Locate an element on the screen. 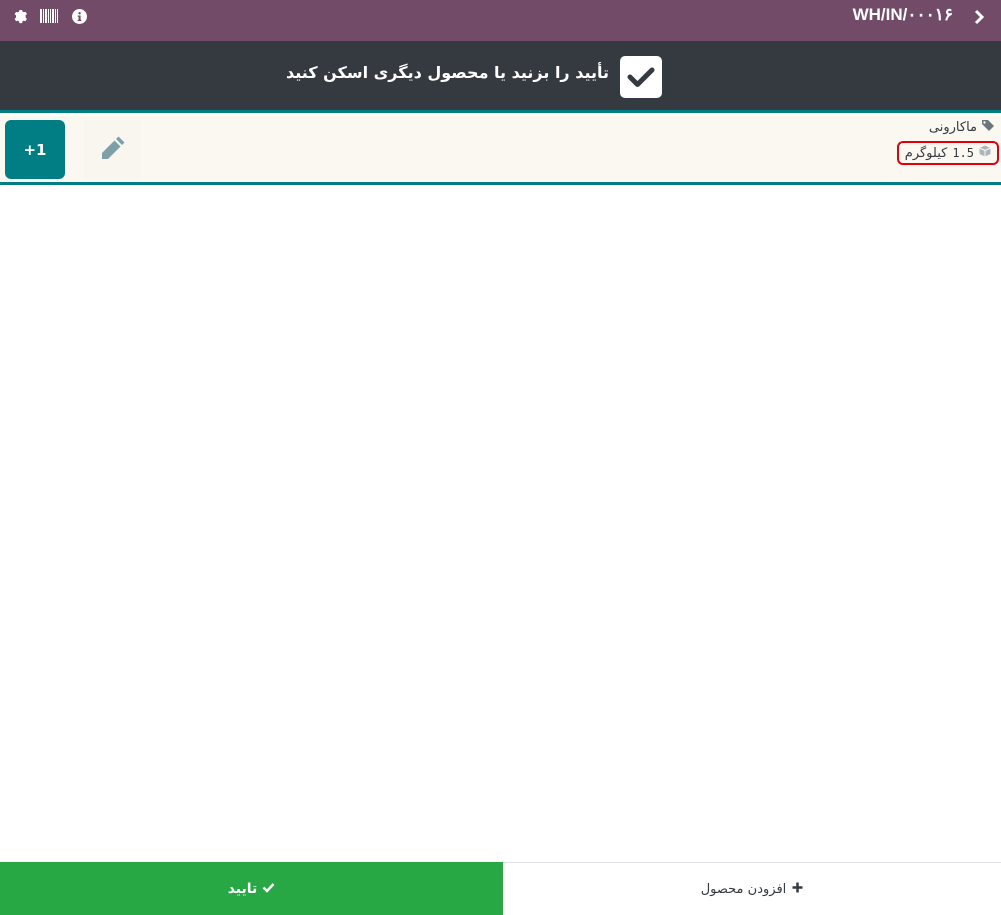 This screenshot has height=915, width=1001. confirm-button: تایید is located at coordinates (251, 888).